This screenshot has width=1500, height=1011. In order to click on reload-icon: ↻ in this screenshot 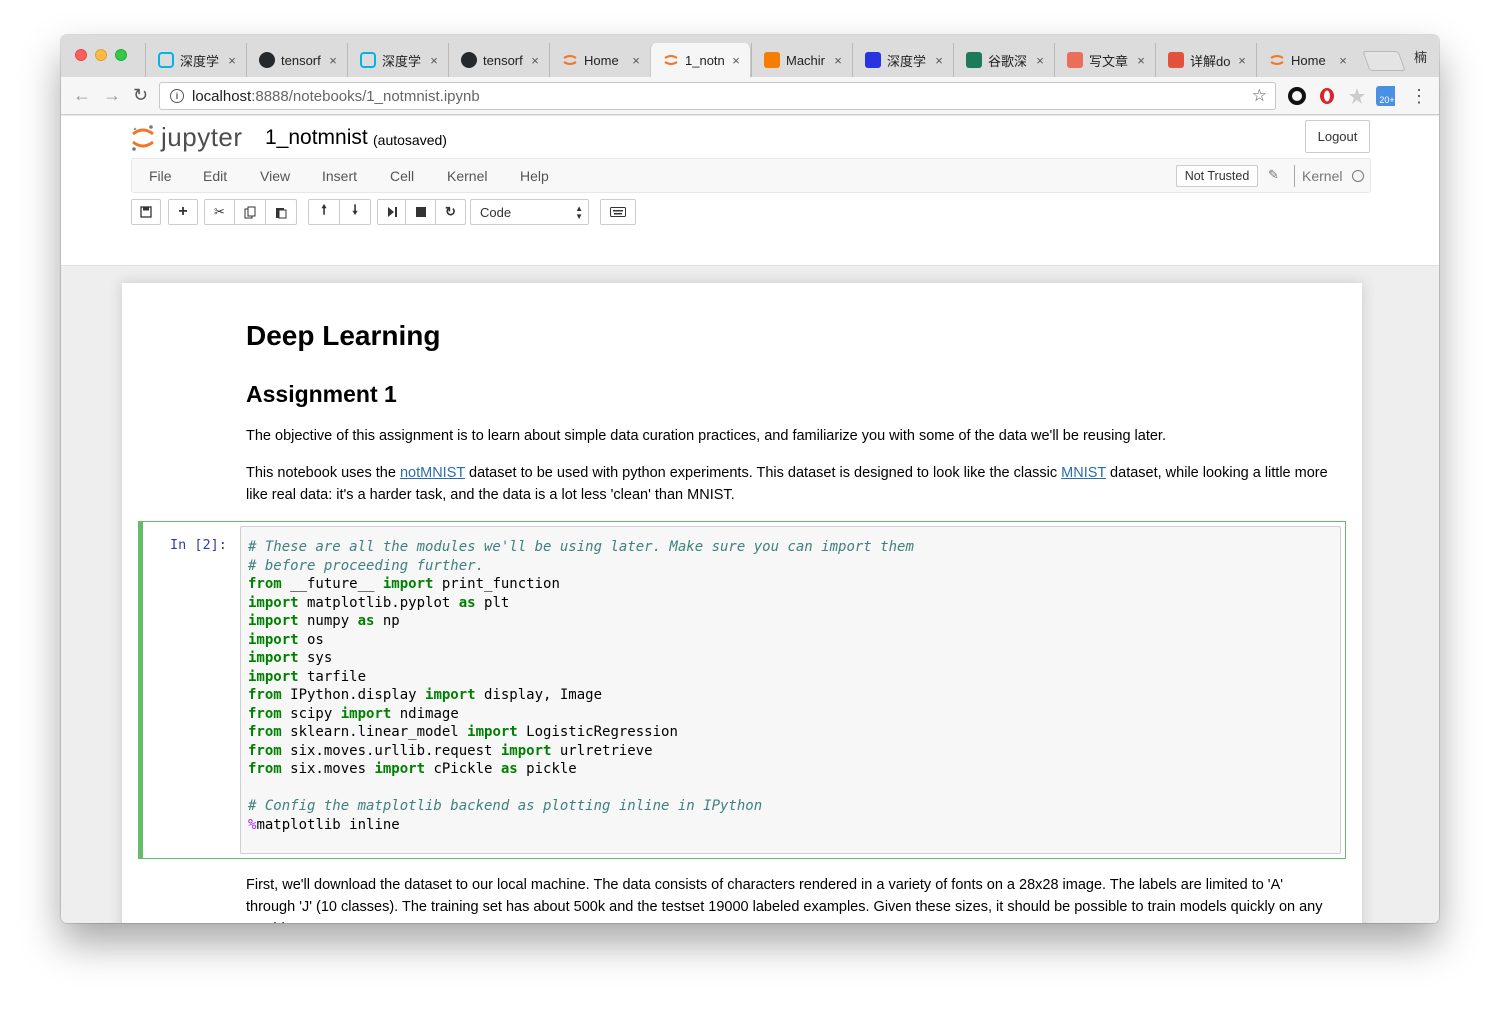, I will do `click(140, 95)`.